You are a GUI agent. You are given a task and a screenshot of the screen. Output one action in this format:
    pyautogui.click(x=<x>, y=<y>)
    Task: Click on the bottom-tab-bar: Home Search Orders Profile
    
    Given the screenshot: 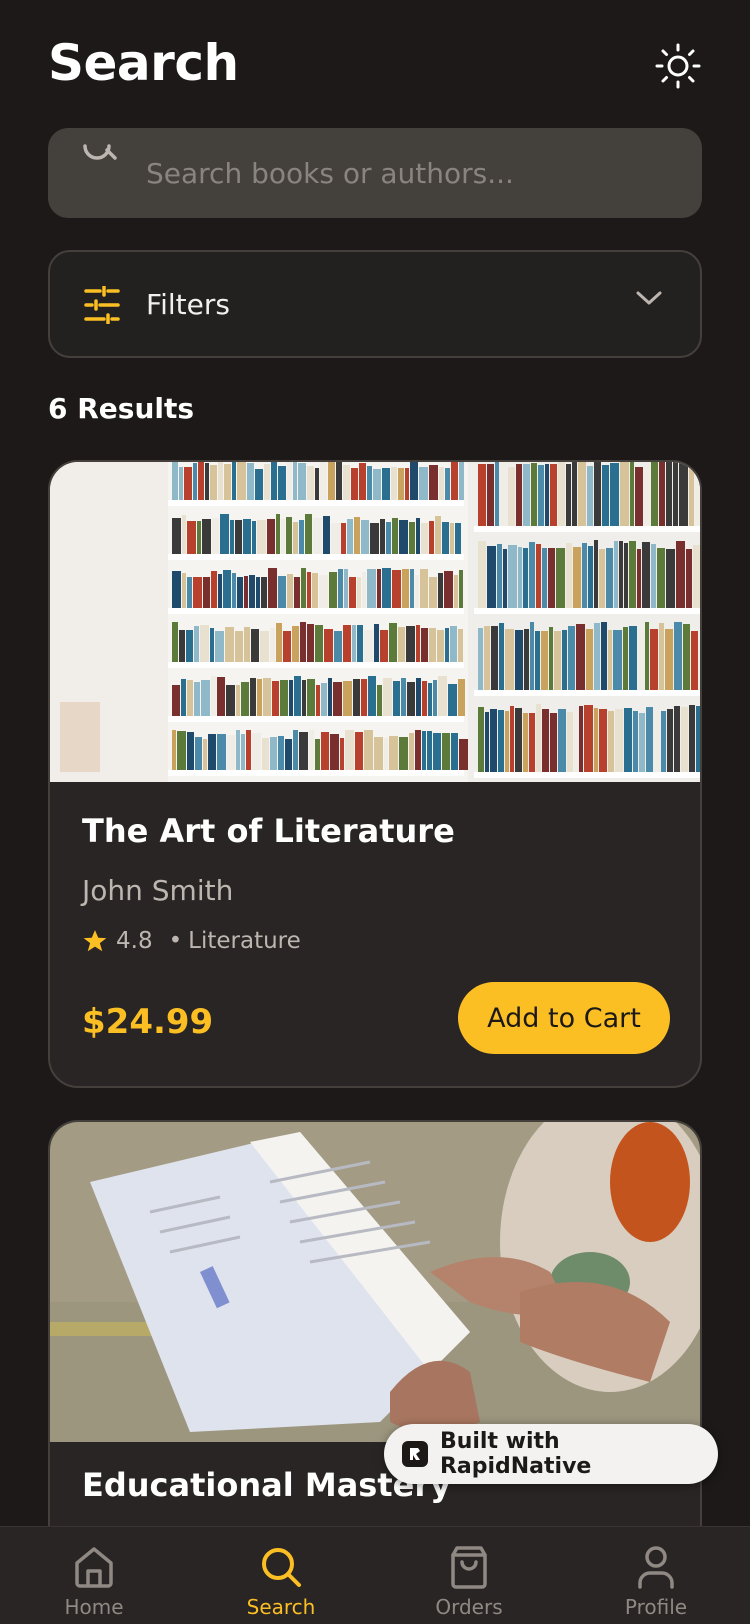 What is the action you would take?
    pyautogui.click(x=375, y=1575)
    